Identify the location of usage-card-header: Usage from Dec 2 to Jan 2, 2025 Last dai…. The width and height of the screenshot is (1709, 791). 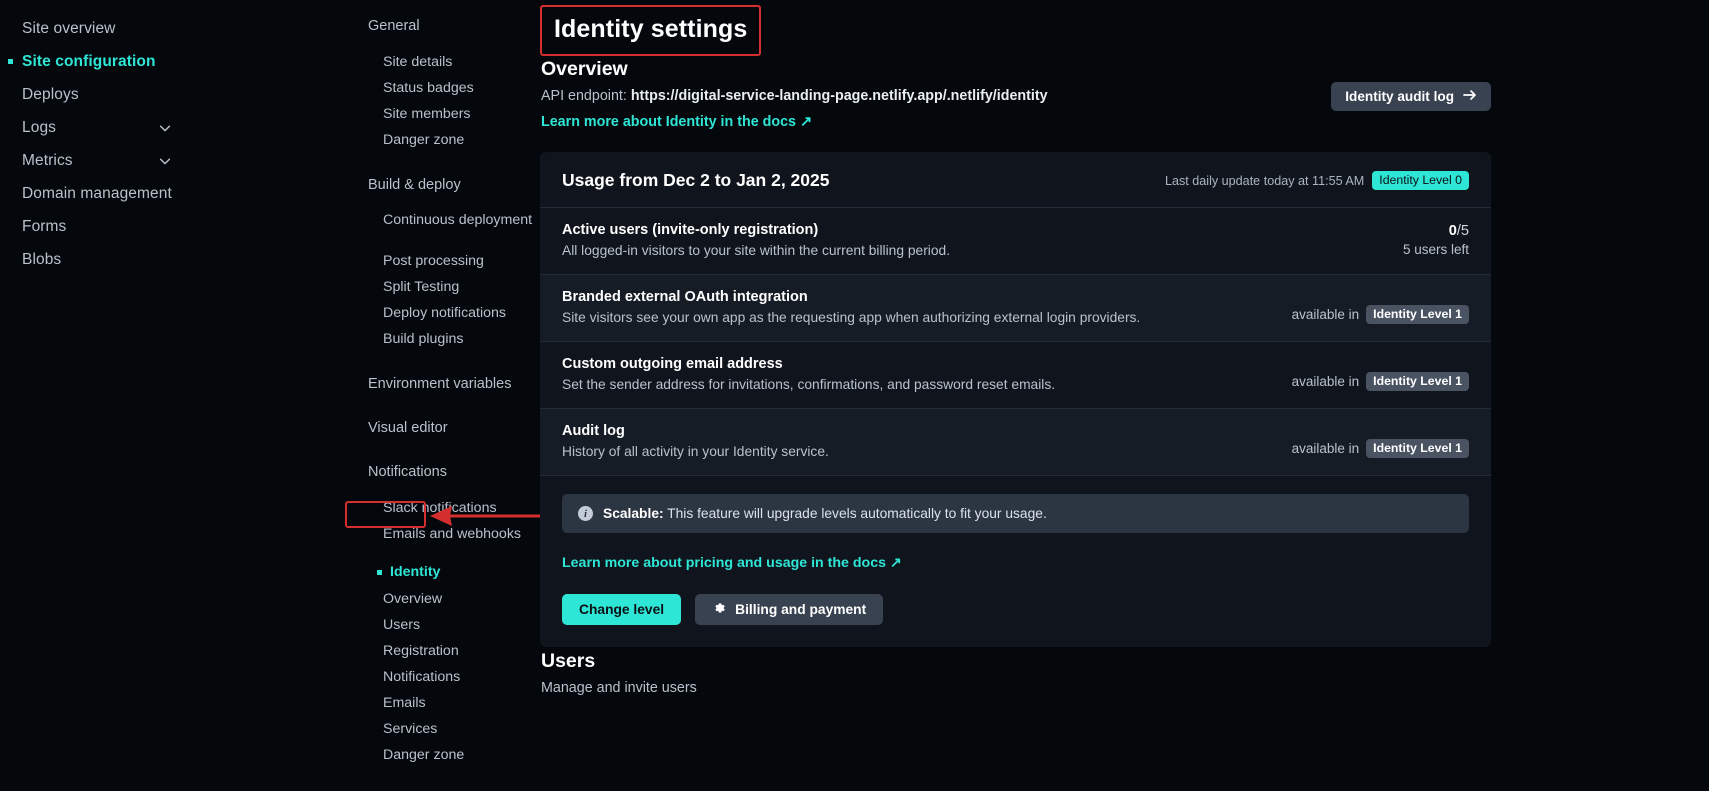
(1015, 180).